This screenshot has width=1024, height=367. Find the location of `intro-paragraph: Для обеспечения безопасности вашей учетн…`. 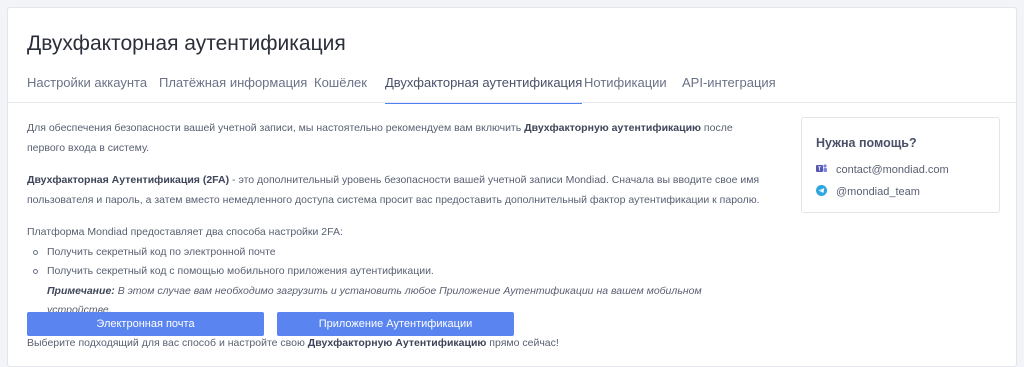

intro-paragraph: Для обеспечения безопасности вашей учетн… is located at coordinates (397, 138).